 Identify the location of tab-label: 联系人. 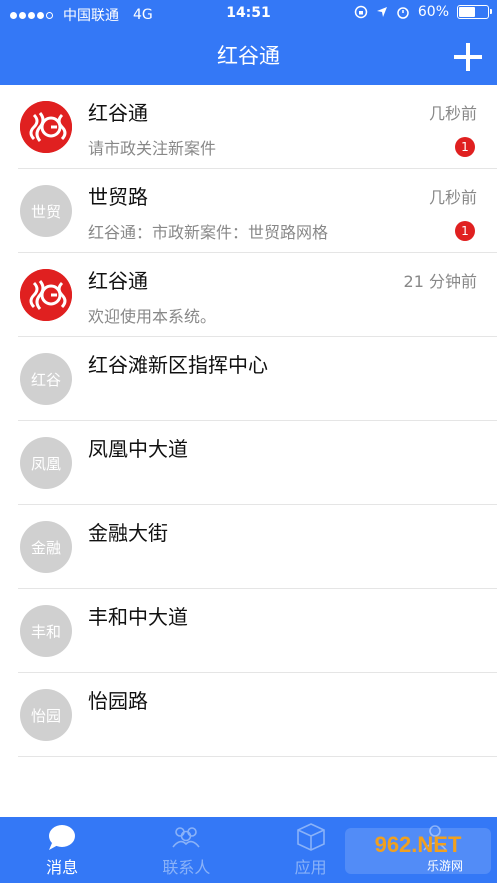
(186, 867).